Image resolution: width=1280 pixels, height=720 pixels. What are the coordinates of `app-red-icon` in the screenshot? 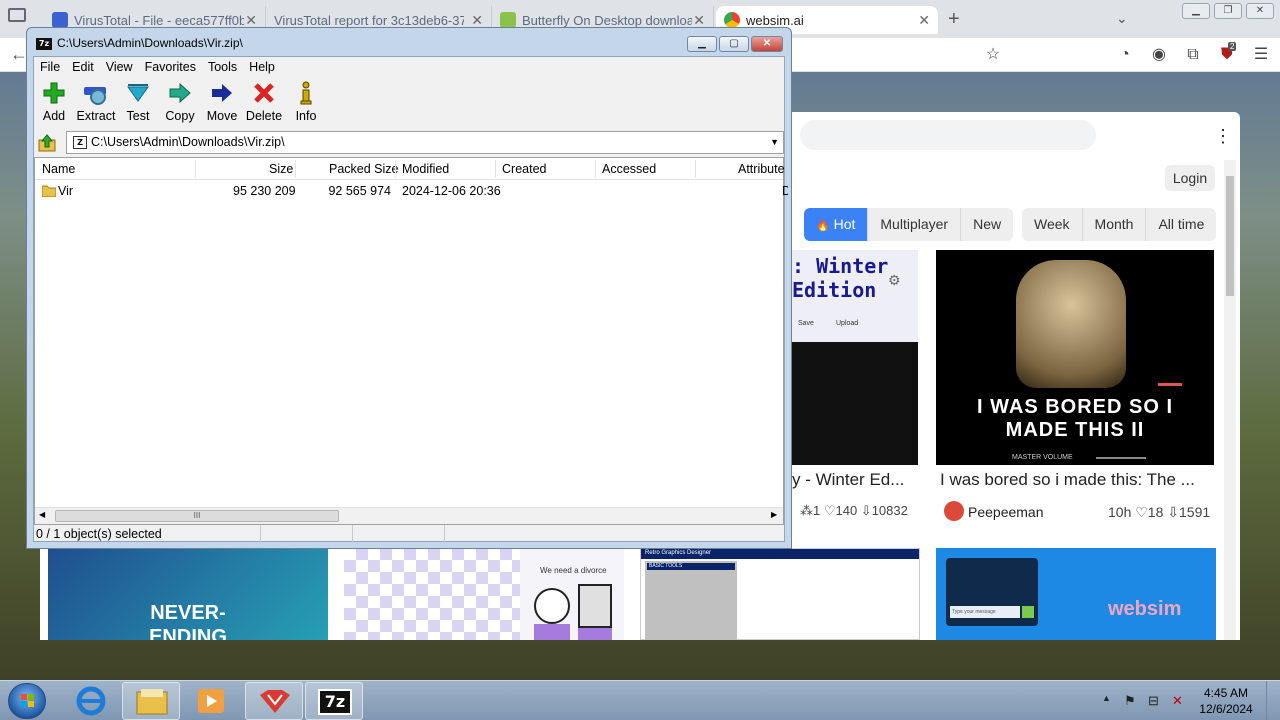 It's located at (274, 701).